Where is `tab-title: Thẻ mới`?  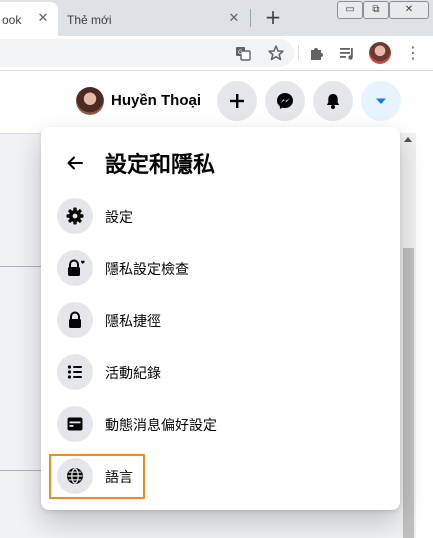
tab-title: Thẻ mới is located at coordinates (89, 20).